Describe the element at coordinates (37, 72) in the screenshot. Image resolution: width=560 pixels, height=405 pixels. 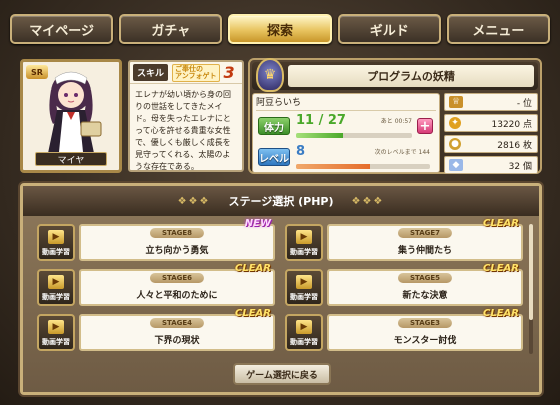
I see `rarity-badge: SR` at that location.